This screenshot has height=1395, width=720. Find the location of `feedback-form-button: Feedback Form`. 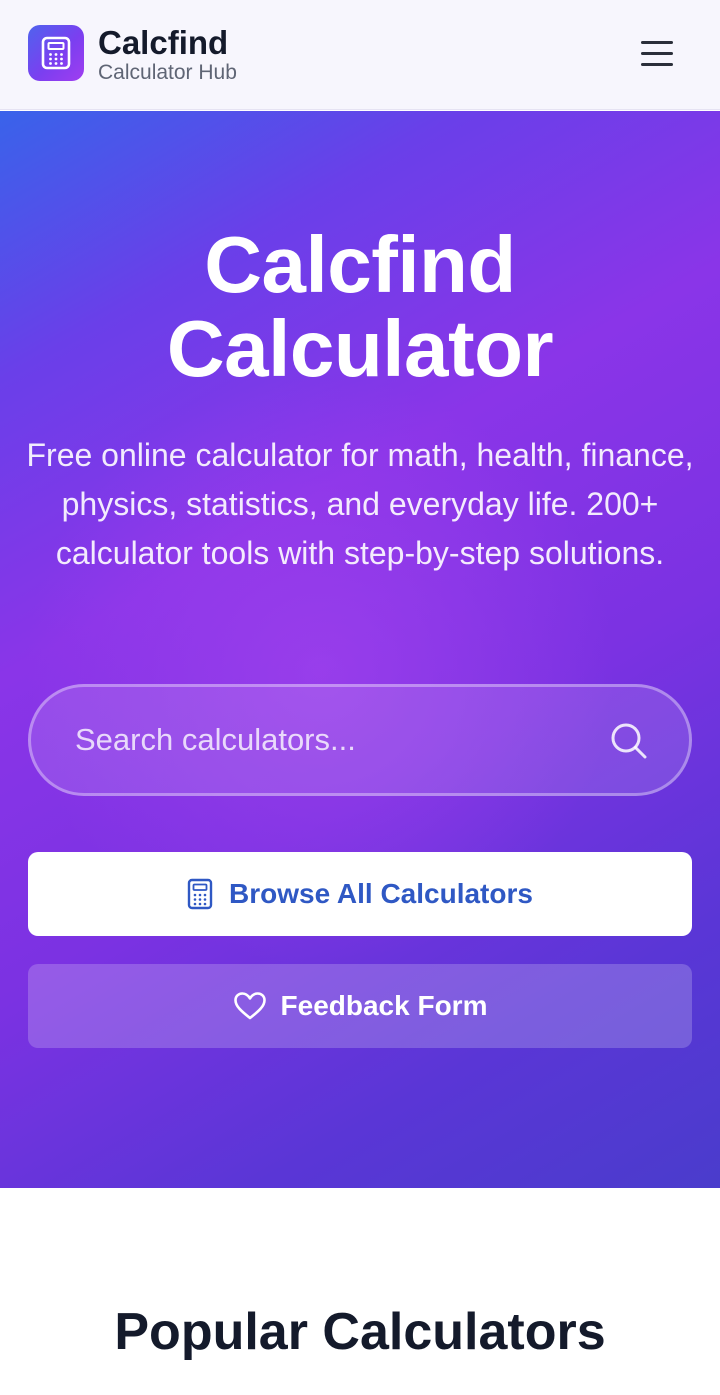

feedback-form-button: Feedback Form is located at coordinates (360, 1006).